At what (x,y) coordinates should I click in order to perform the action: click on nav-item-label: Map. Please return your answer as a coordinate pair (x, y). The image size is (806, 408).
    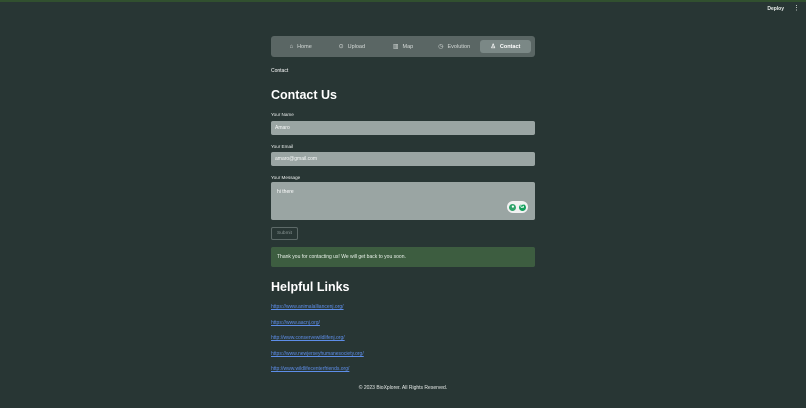
    Looking at the image, I should click on (408, 46).